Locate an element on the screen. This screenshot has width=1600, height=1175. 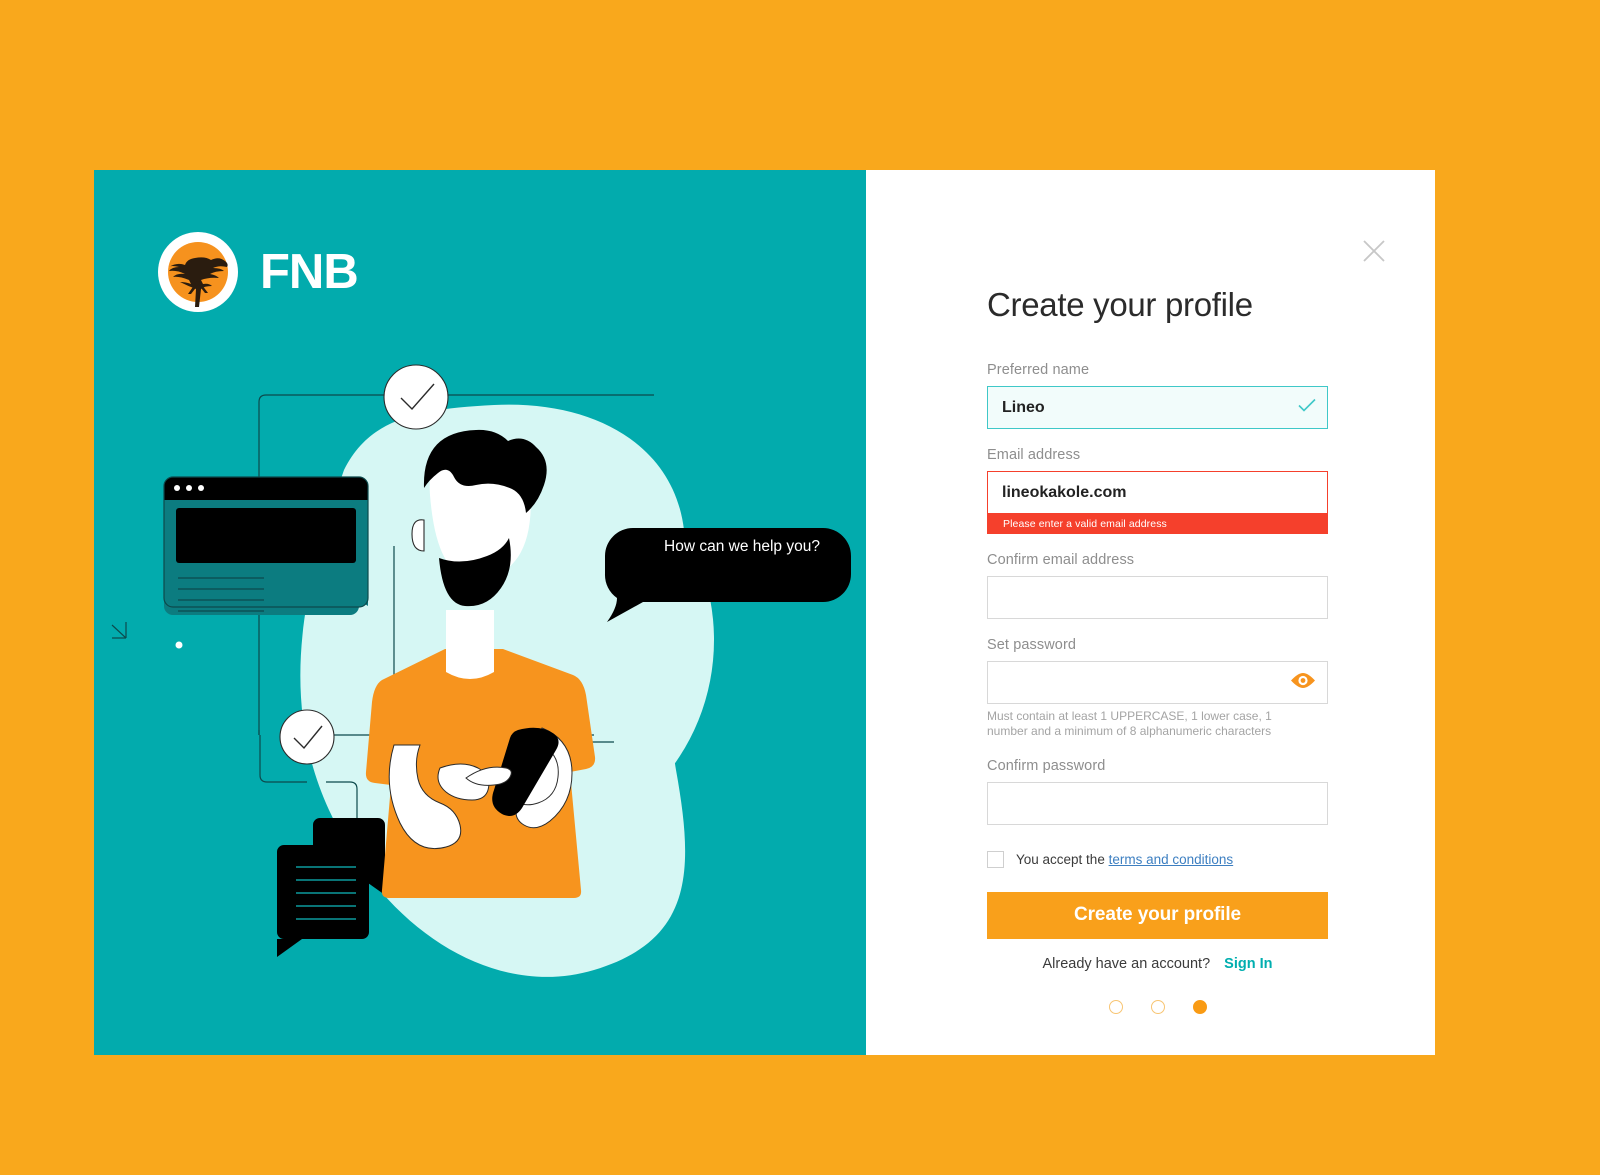
set-password-input is located at coordinates (1157, 682).